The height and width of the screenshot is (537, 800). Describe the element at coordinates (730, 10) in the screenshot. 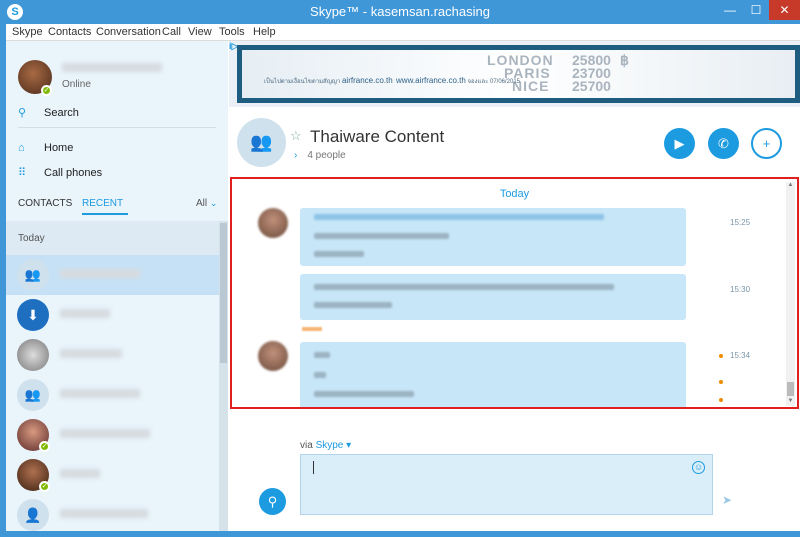

I see `minimize-button: —` at that location.